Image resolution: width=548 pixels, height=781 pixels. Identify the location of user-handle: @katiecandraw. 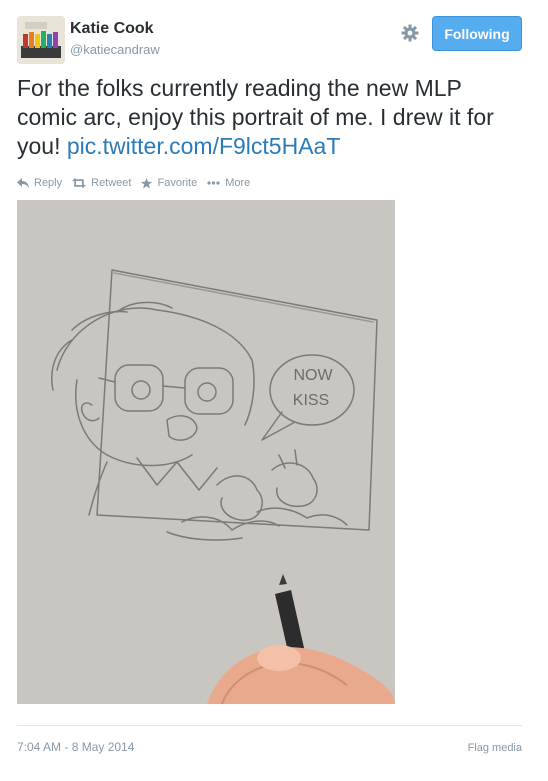
(115, 49).